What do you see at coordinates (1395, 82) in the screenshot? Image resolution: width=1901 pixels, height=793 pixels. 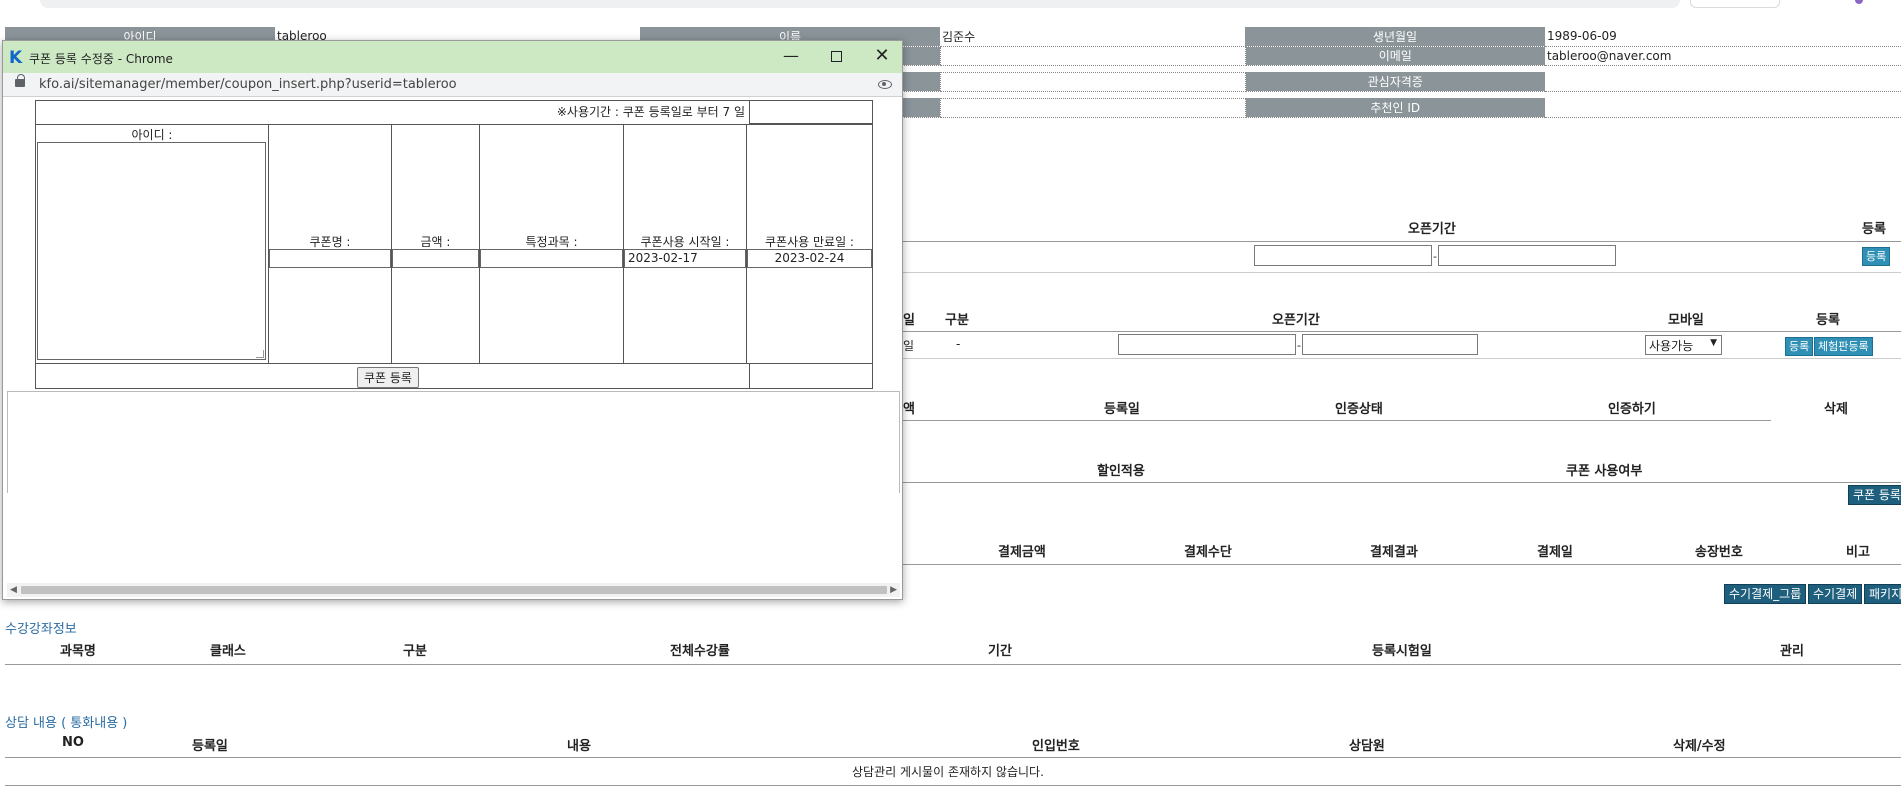 I see `interest-label: 관심자격증` at bounding box center [1395, 82].